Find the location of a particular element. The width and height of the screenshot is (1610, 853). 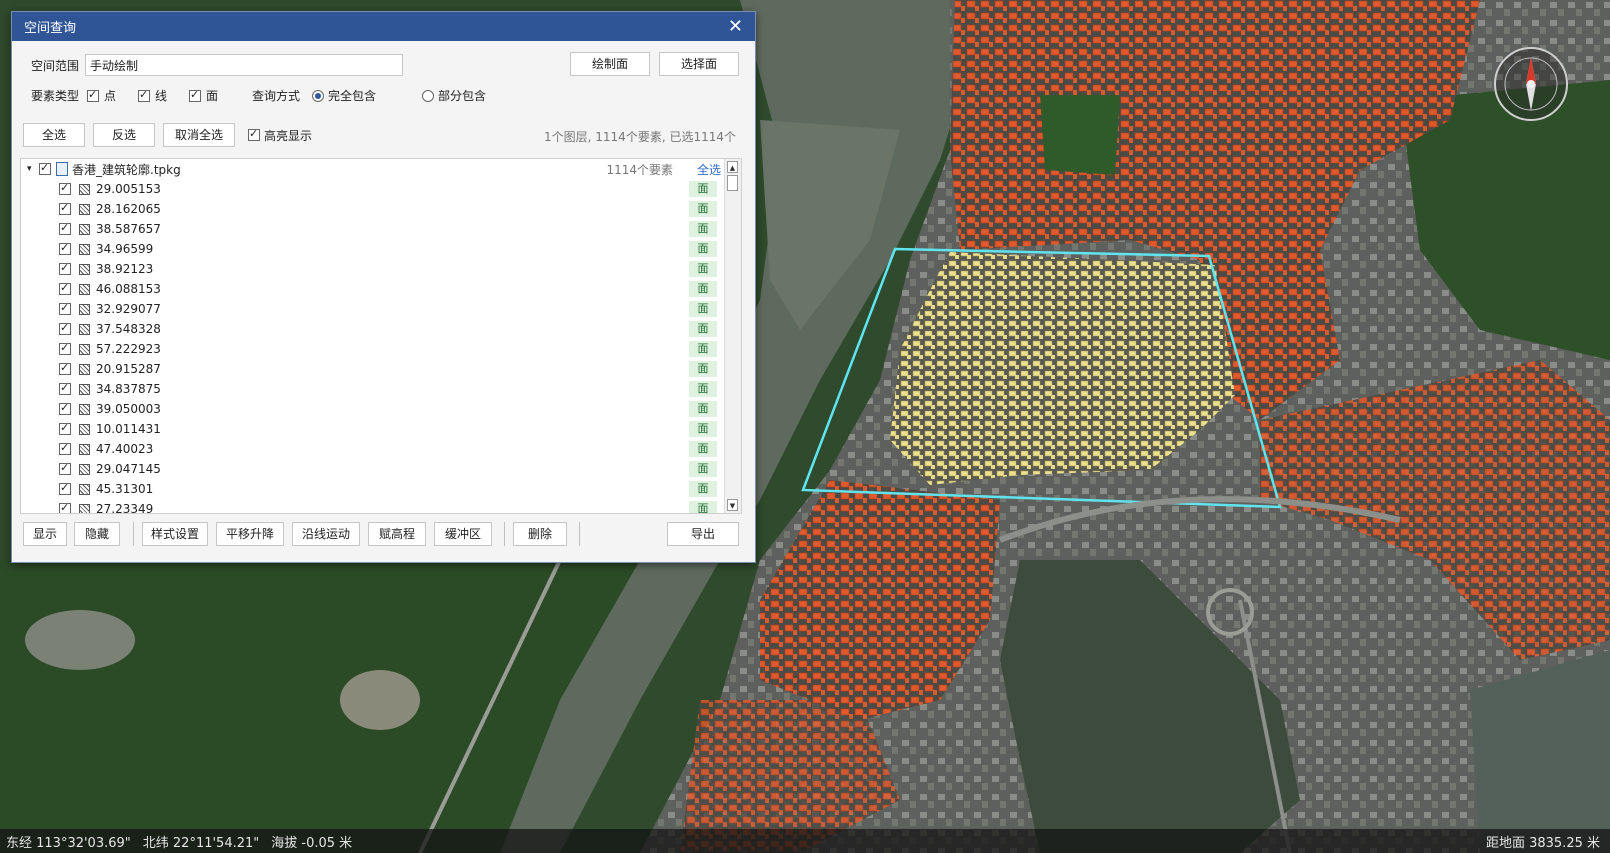

compass-icon is located at coordinates (1531, 84).